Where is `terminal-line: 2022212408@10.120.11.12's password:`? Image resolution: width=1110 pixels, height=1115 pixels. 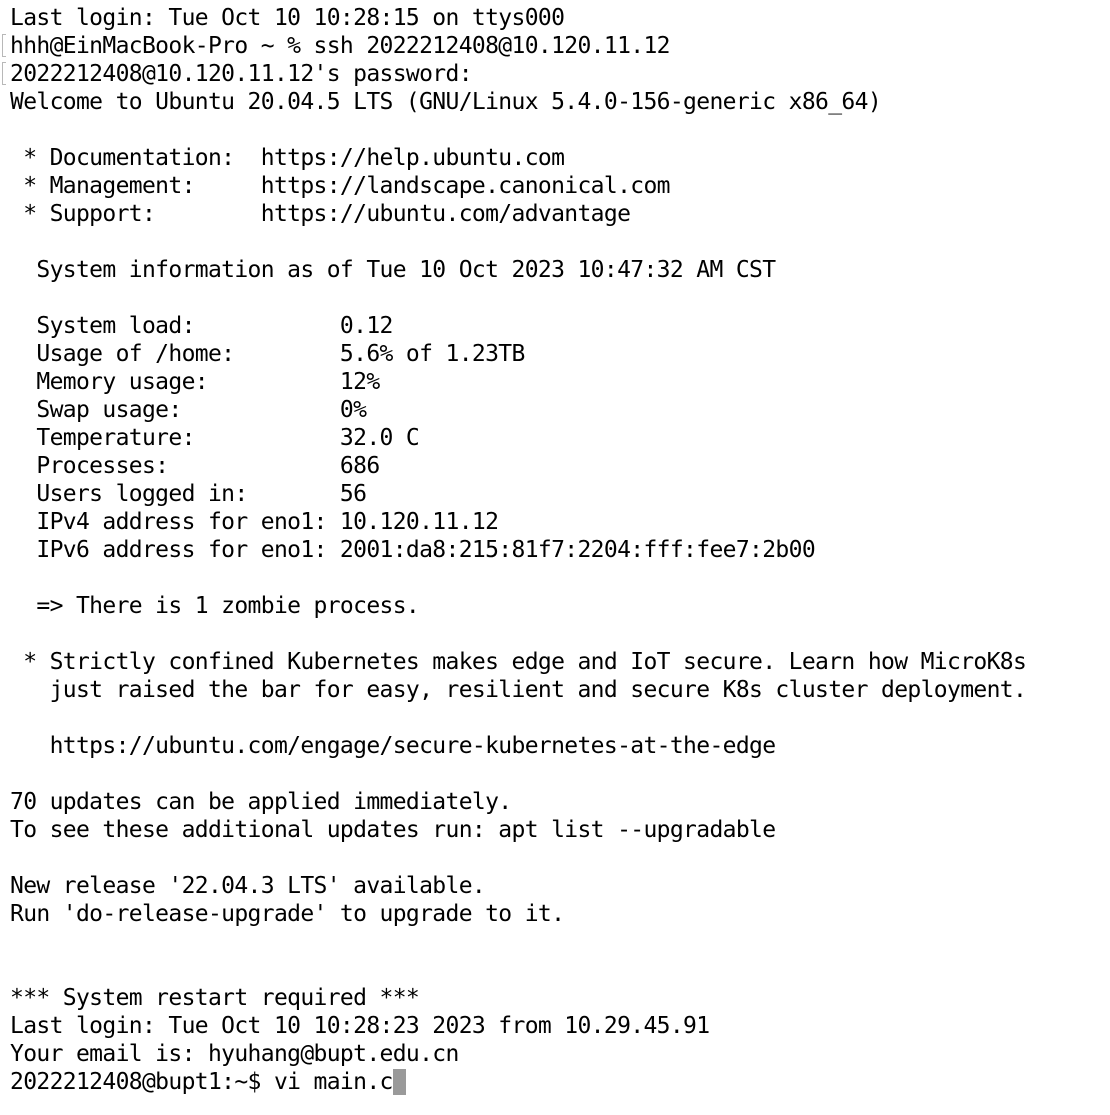 terminal-line: 2022212408@10.120.11.12's password: is located at coordinates (241, 74).